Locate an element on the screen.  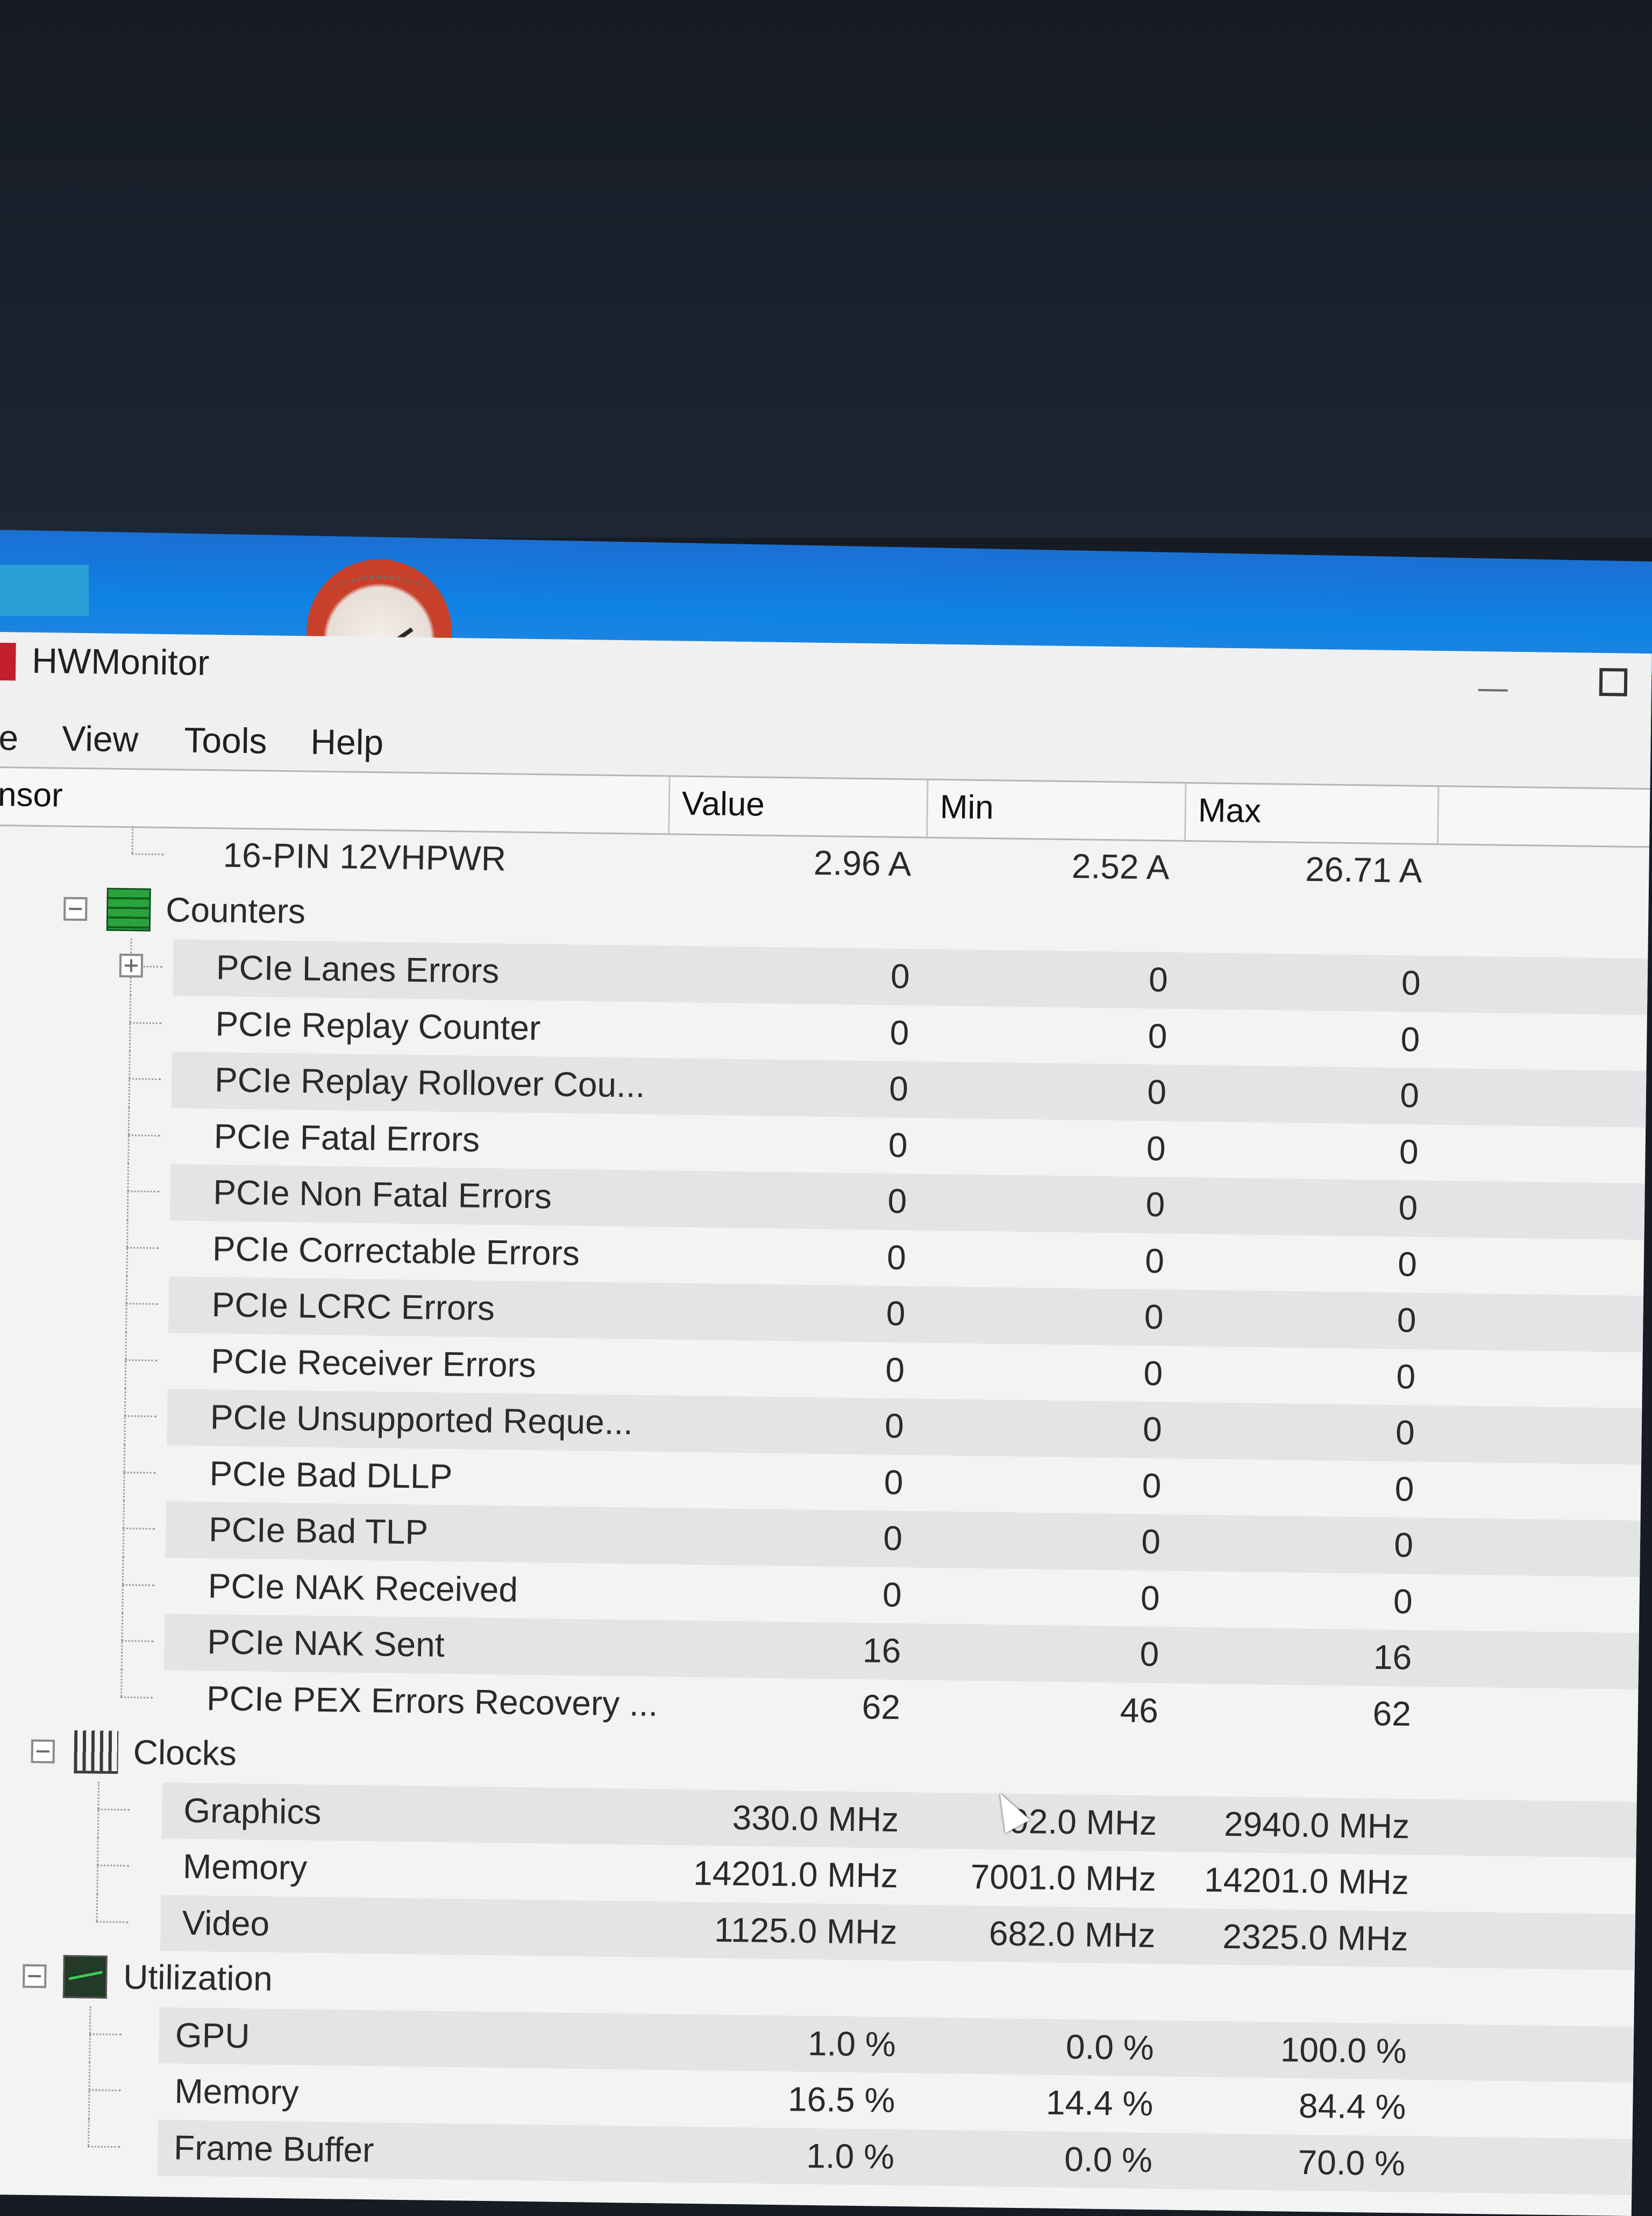
sensor-value: 330.0 MHz is located at coordinates (815, 1819).